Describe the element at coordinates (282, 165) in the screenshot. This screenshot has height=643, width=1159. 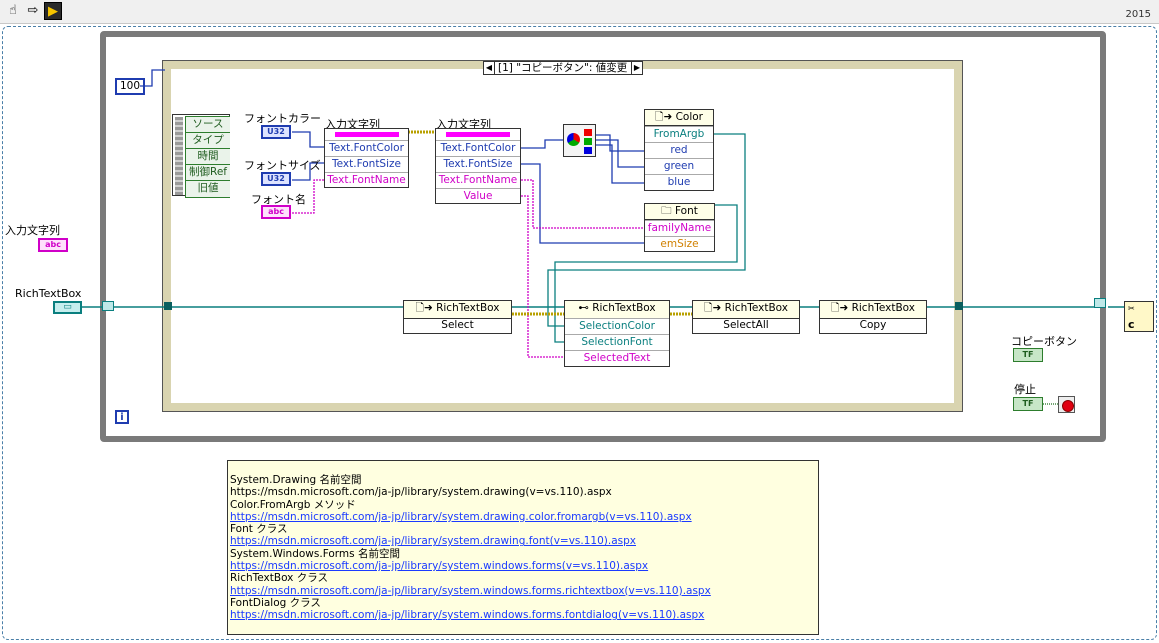
I see `font-size-label: フォントサイズ` at that location.